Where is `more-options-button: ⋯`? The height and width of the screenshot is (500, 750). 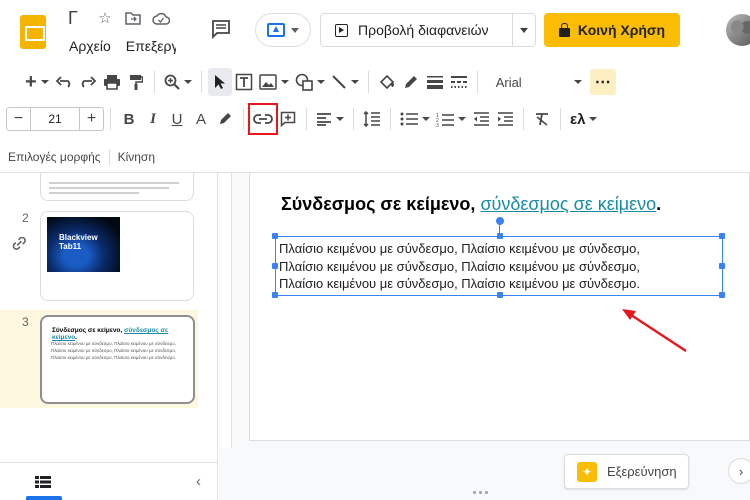
more-options-button: ⋯ is located at coordinates (602, 82).